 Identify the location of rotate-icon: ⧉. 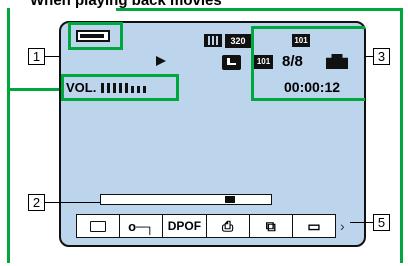
(270, 225).